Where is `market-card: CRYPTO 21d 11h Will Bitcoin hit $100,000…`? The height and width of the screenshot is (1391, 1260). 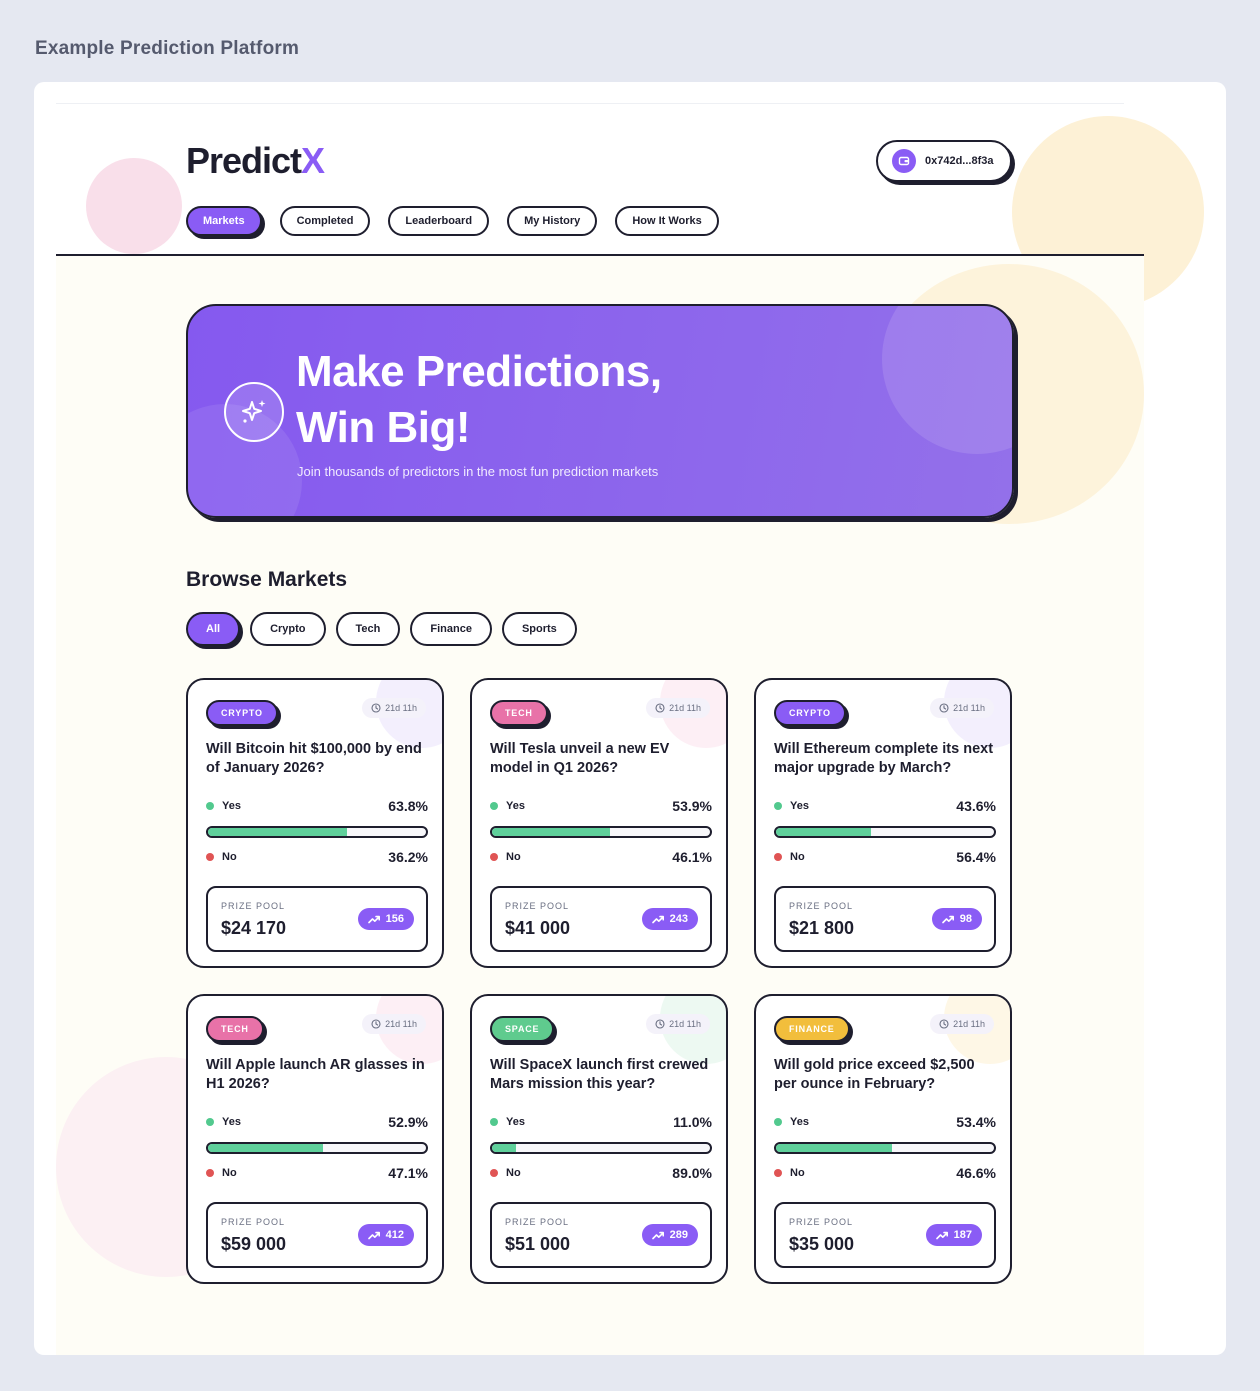 market-card: CRYPTO 21d 11h Will Bitcoin hit $100,000… is located at coordinates (315, 823).